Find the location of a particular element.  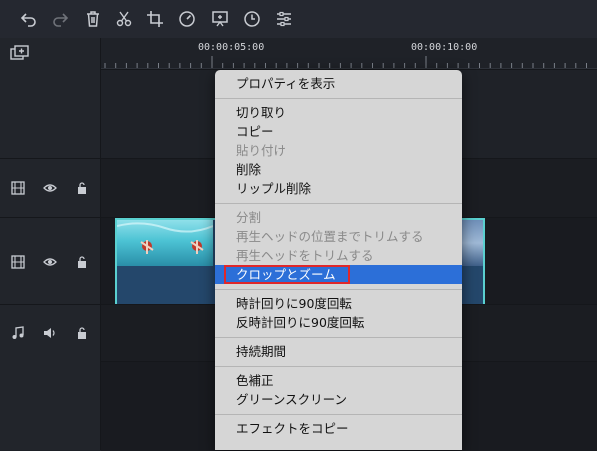

speed-button is located at coordinates (187, 19).